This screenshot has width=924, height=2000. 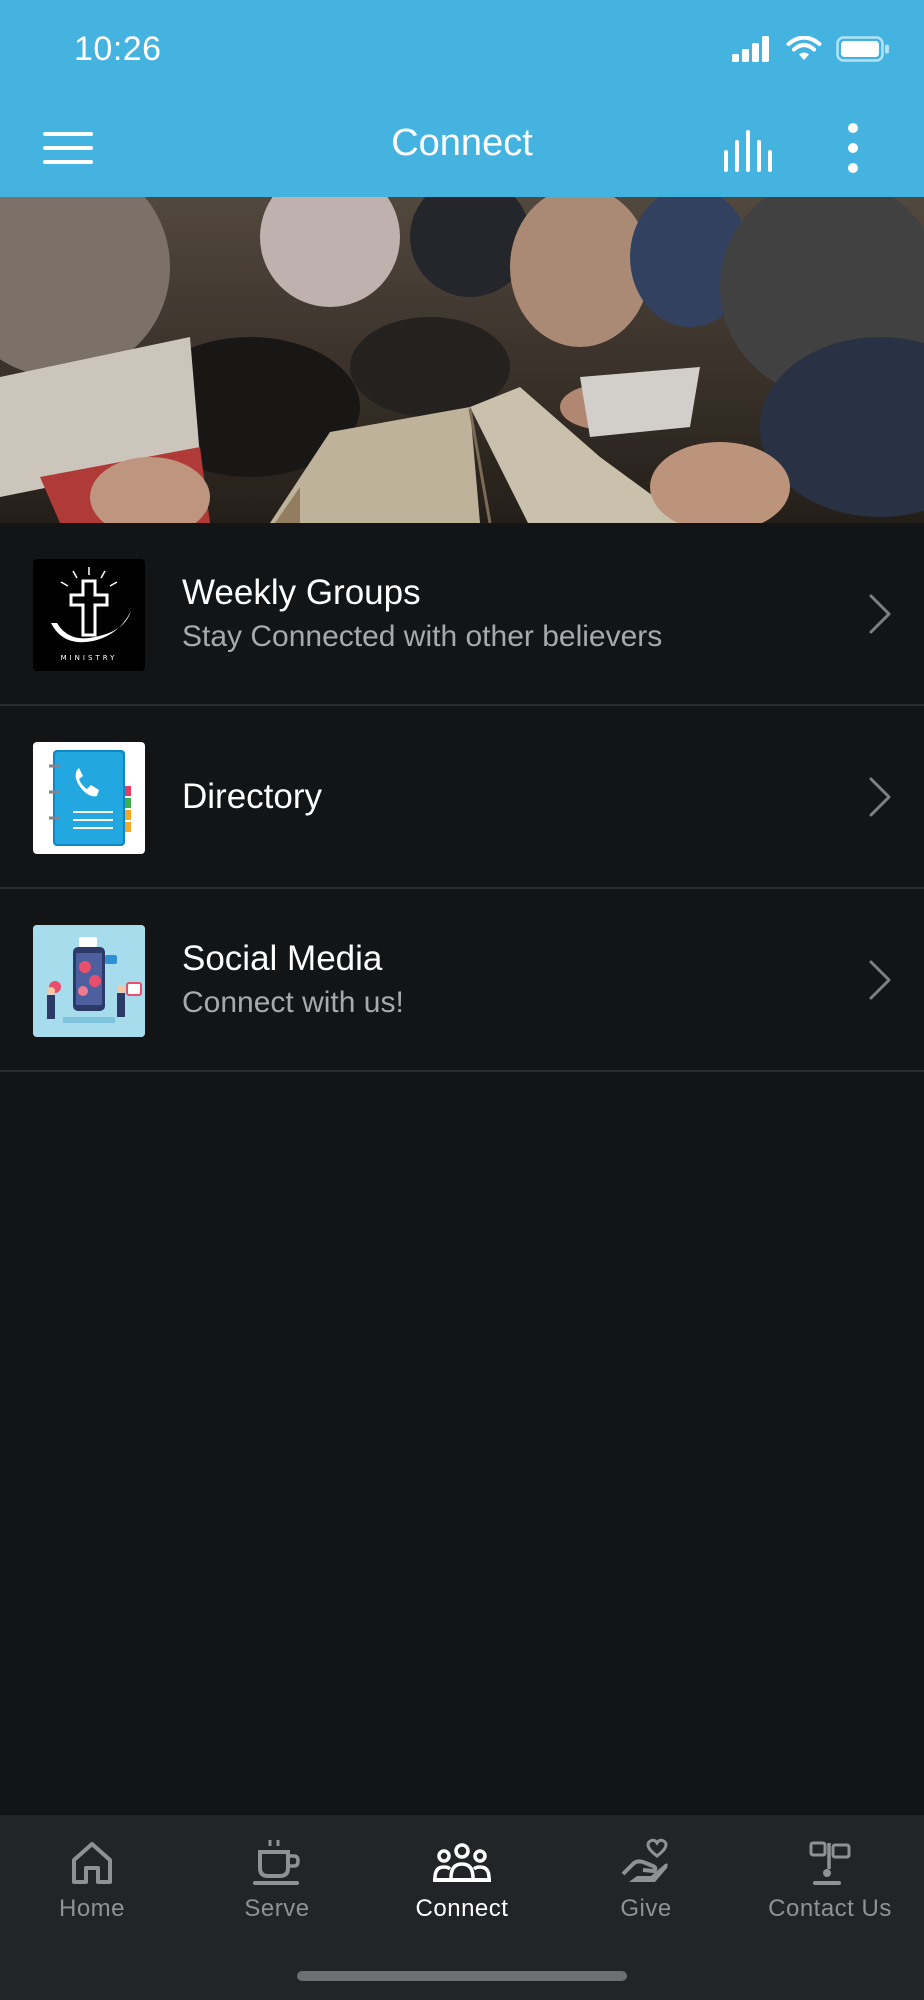 I want to click on tab-label: Connect, so click(x=462, y=1908).